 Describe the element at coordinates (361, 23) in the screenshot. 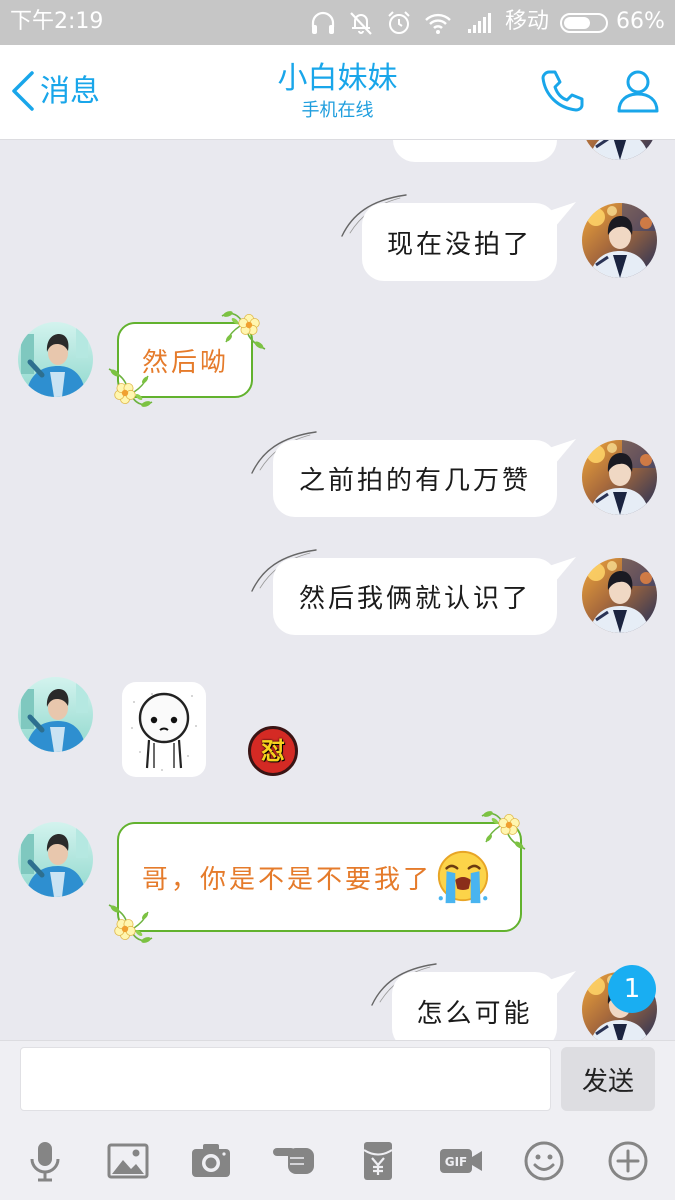

I see `silent-mode-icon` at that location.